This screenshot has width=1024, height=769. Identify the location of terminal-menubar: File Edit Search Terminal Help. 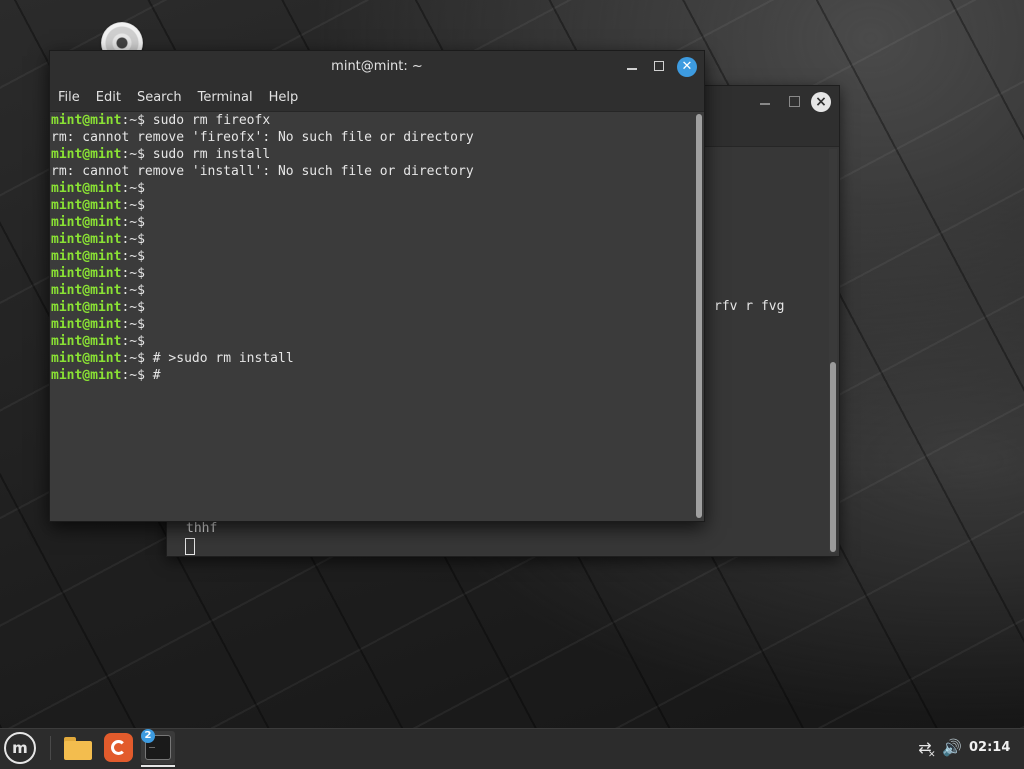
(377, 98).